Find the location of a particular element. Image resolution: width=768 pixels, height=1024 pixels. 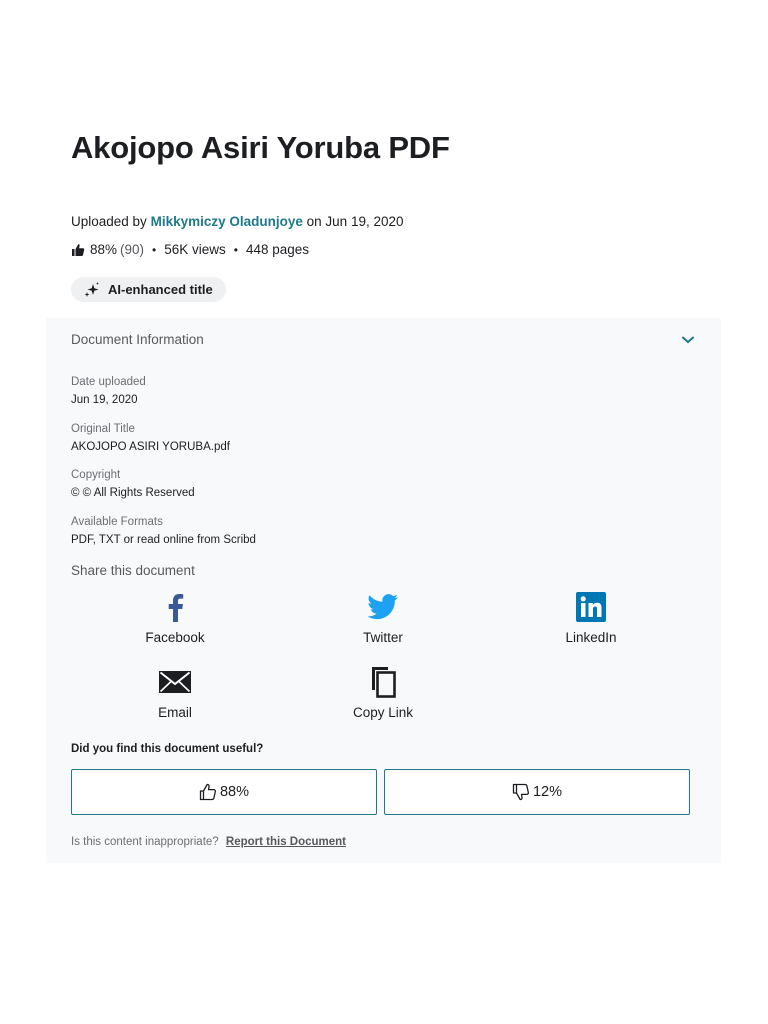

share-twitter-button: Twitter is located at coordinates (383, 618).